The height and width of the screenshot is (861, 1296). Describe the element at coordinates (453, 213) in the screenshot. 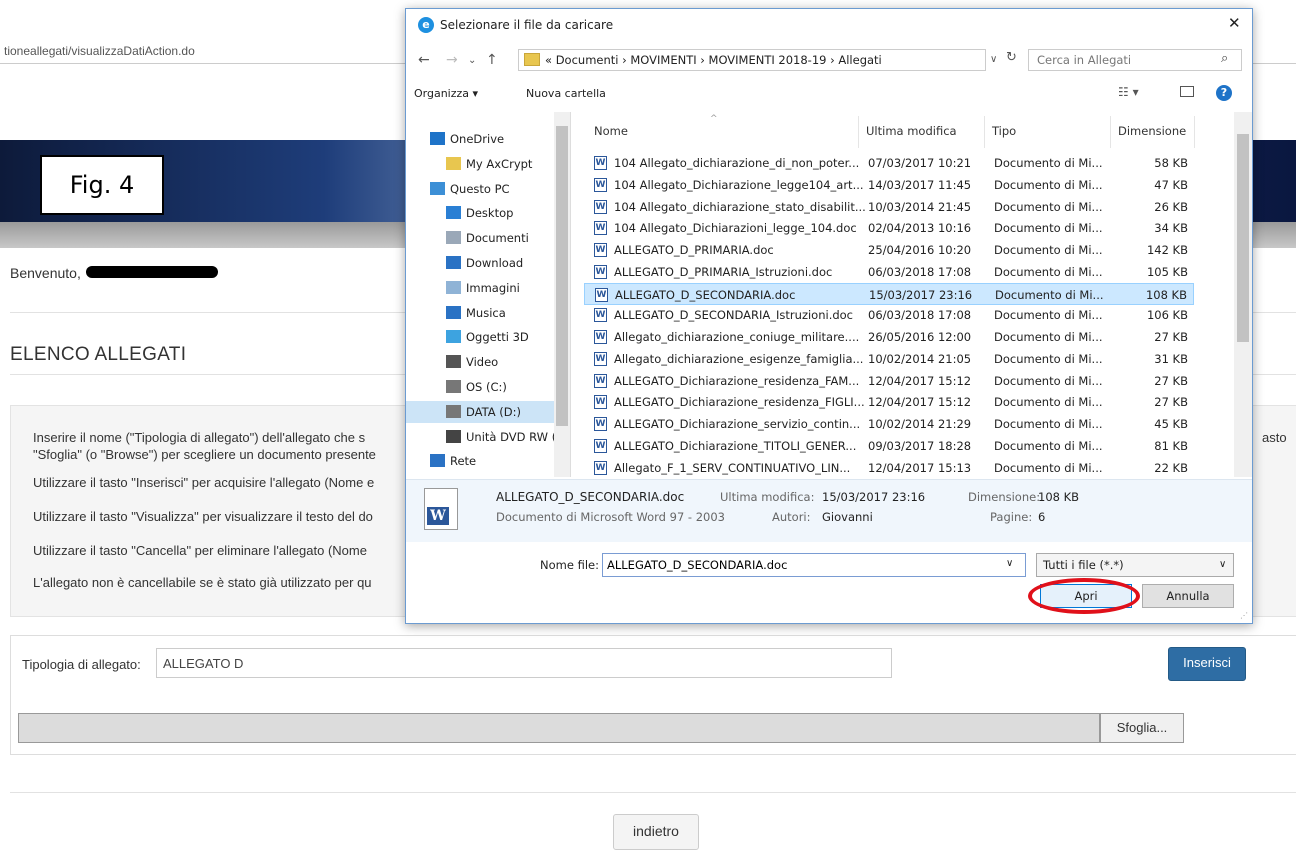

I see `desktop-icon` at that location.